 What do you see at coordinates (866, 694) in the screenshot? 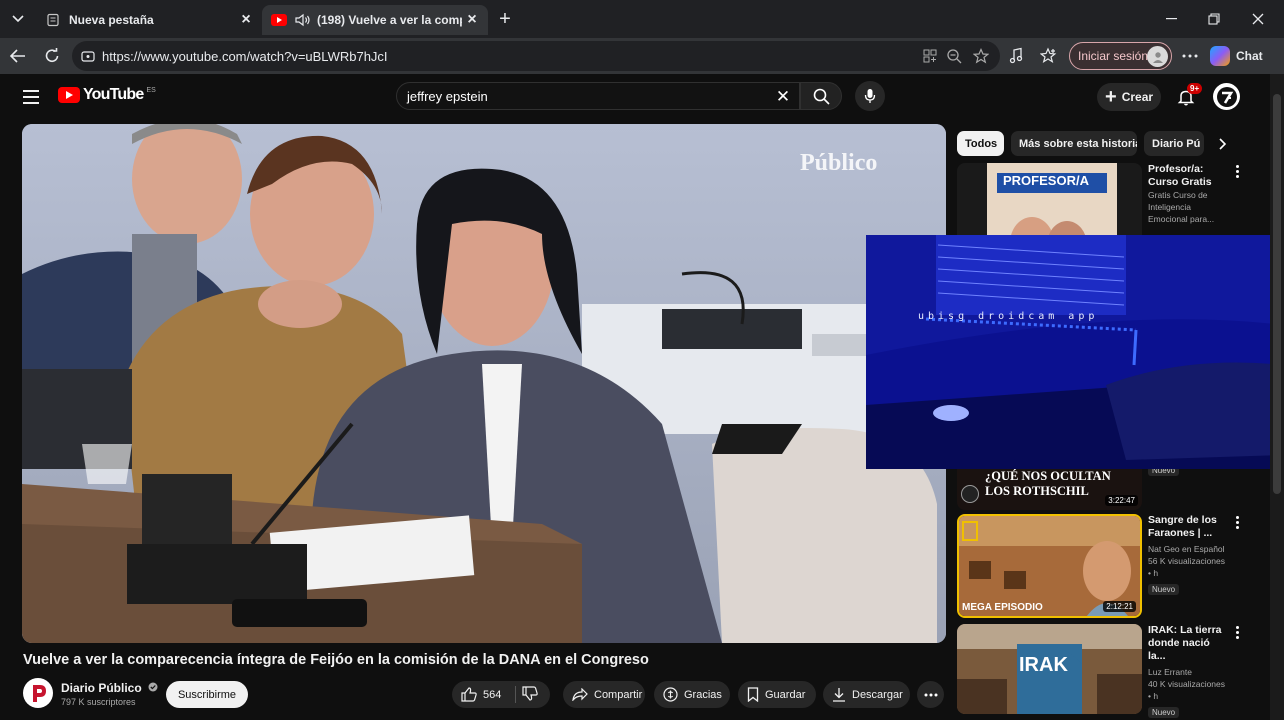
I see `download-button: Descargar` at bounding box center [866, 694].